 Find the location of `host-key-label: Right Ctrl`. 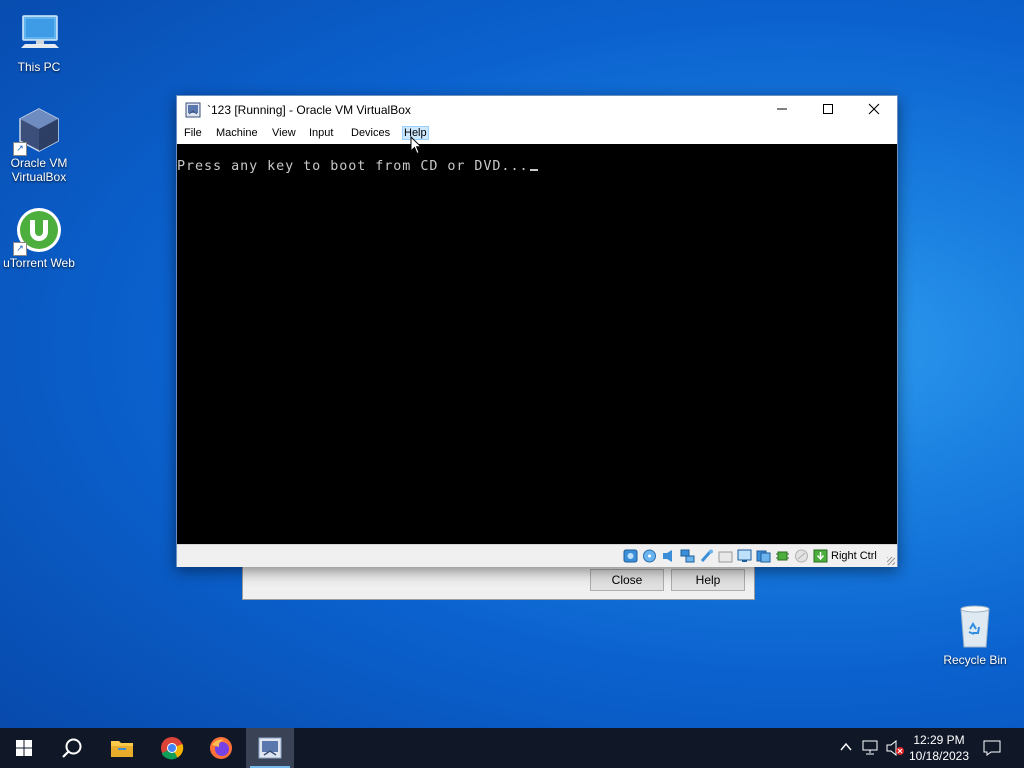

host-key-label: Right Ctrl is located at coordinates (854, 556).